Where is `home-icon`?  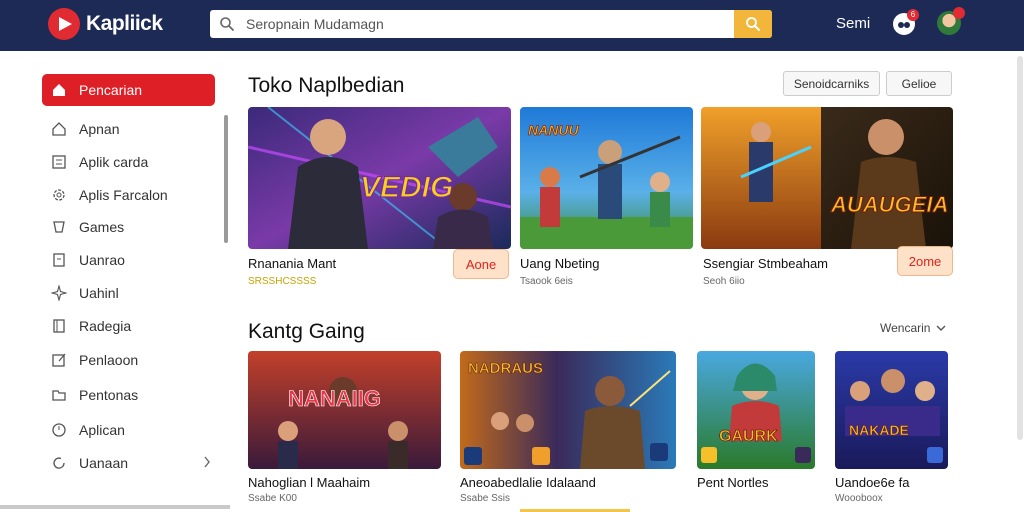 home-icon is located at coordinates (59, 90).